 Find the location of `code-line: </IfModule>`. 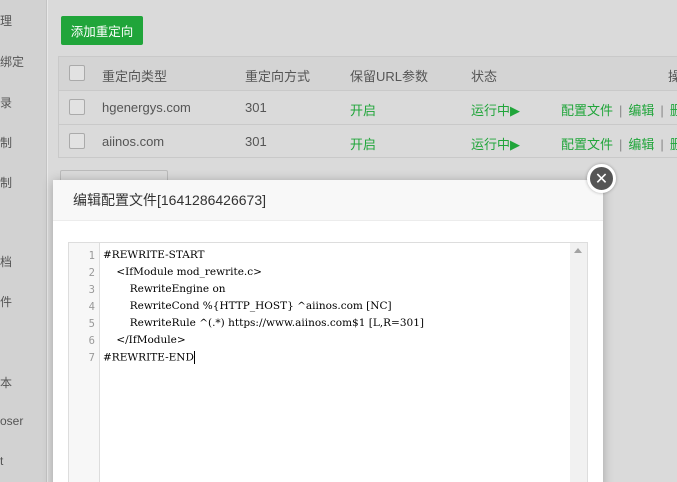

code-line: </IfModule> is located at coordinates (144, 340).